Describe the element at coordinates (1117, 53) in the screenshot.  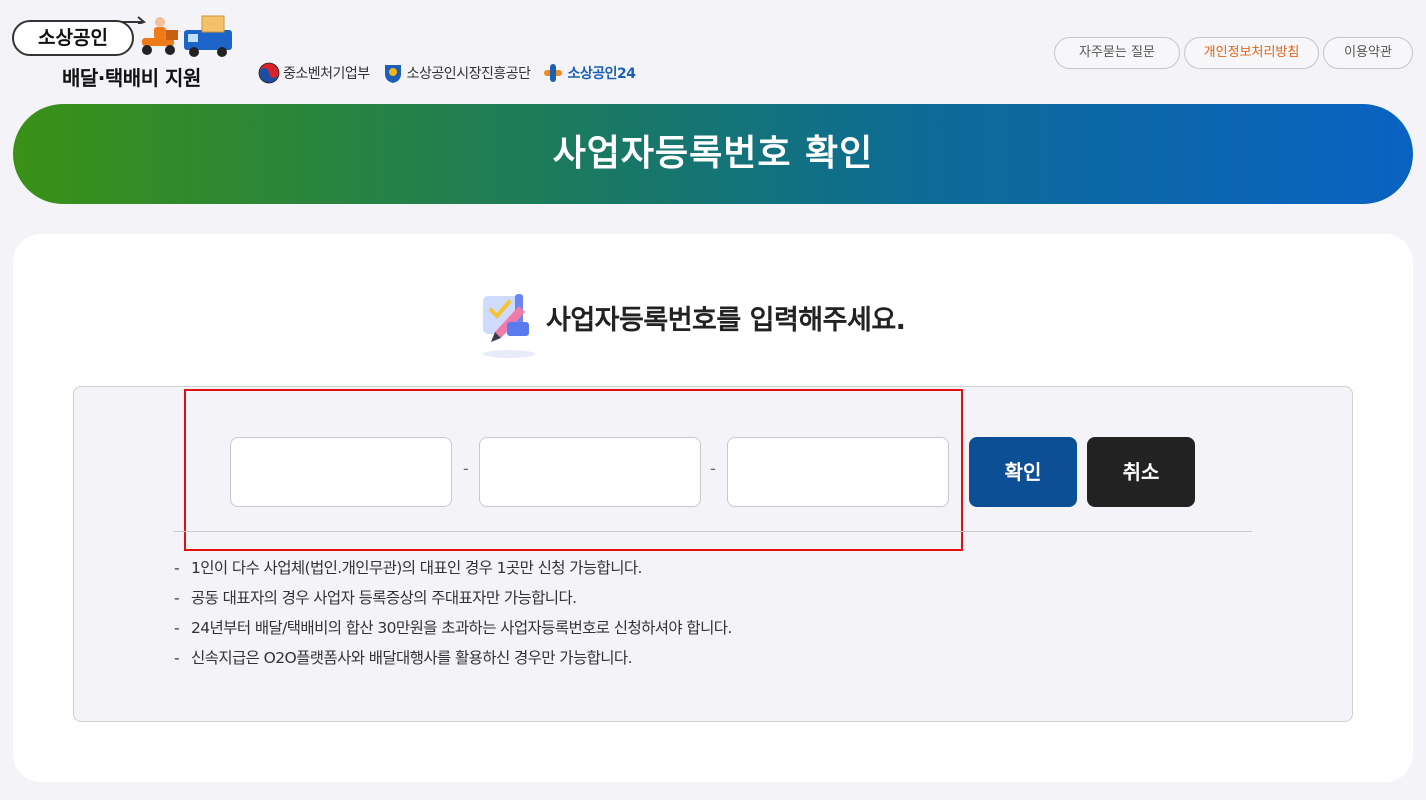
I see `faq-link: 자주묻는 질문` at that location.